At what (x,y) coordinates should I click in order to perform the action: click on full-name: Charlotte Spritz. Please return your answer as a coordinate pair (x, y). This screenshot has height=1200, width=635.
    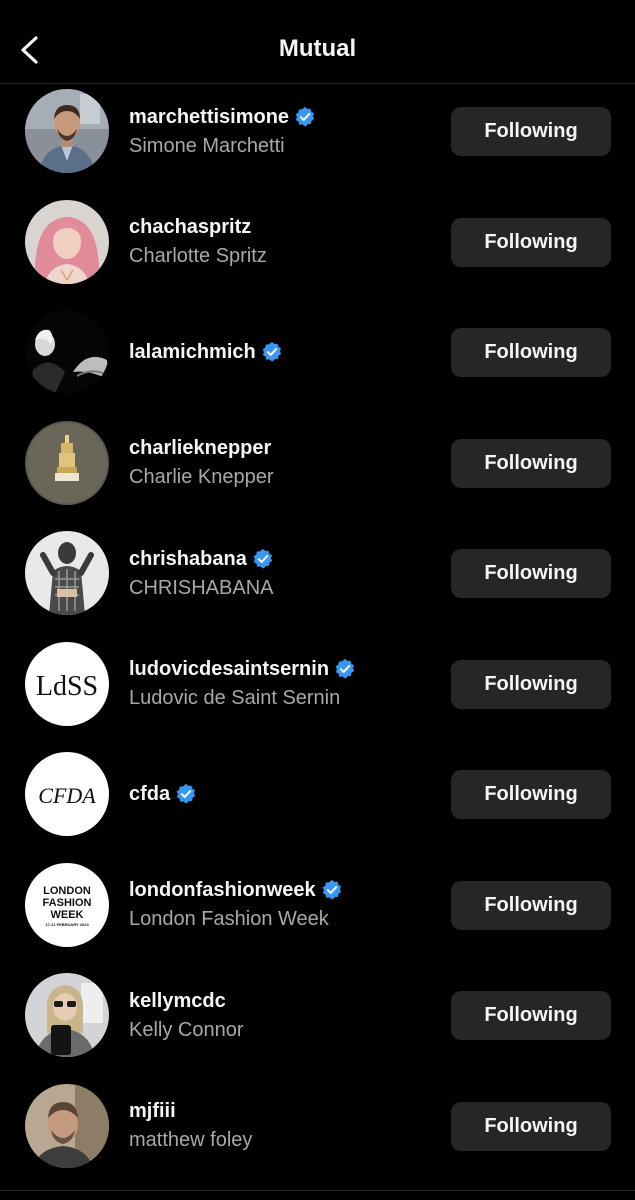
    Looking at the image, I should click on (198, 256).